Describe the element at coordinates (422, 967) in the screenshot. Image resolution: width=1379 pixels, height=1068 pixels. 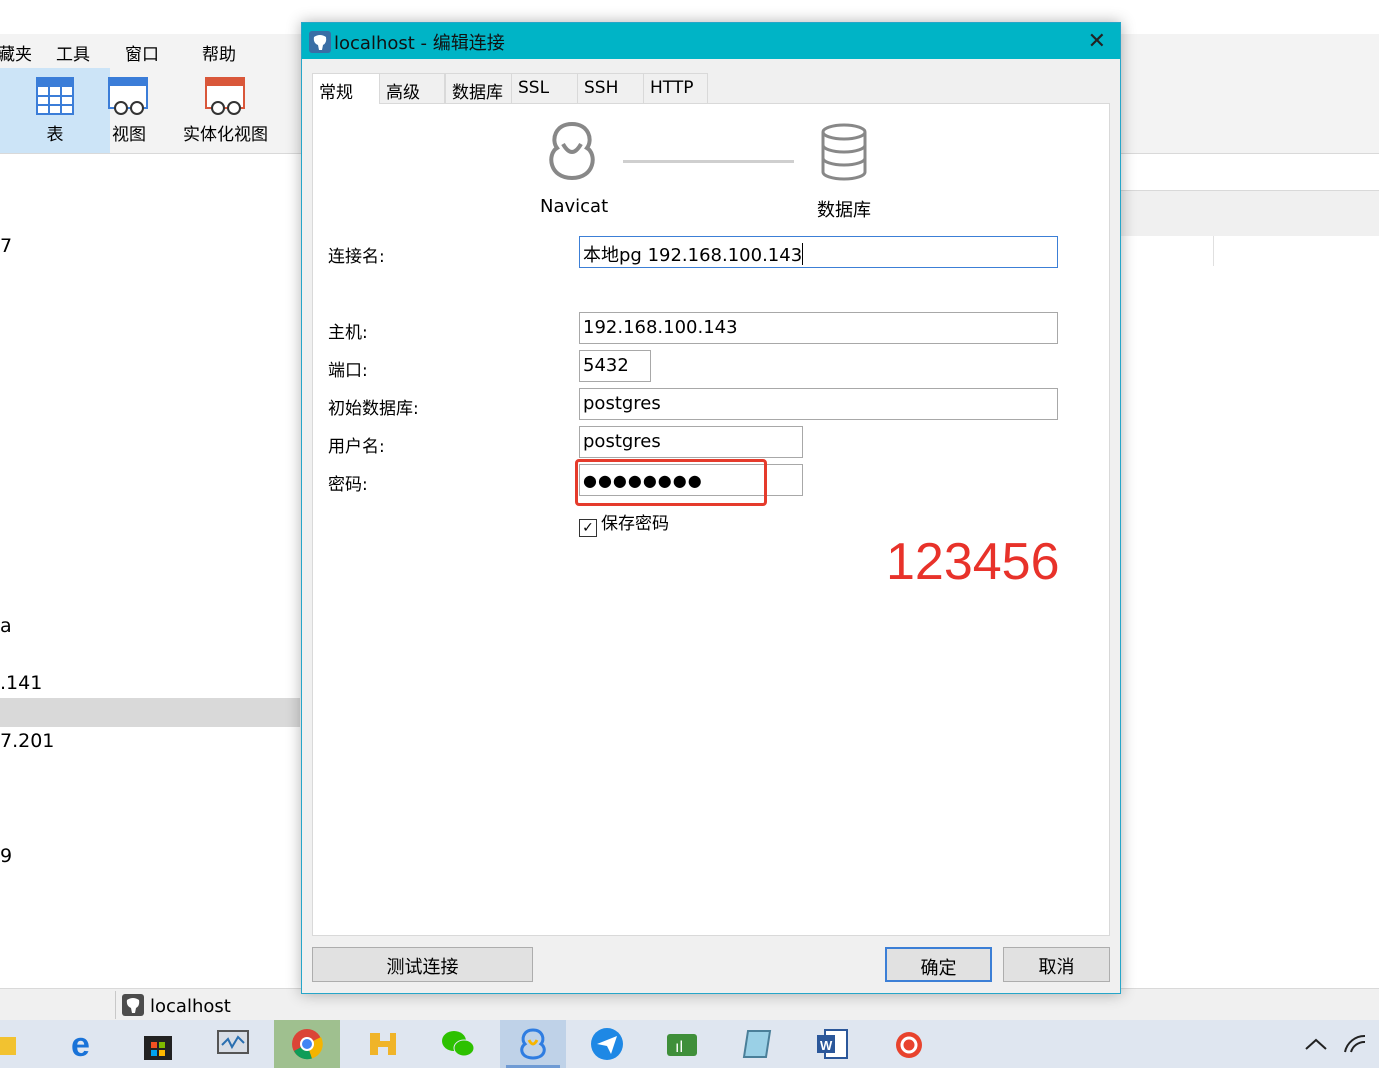
I see `test-connection-label: 测试连接` at that location.